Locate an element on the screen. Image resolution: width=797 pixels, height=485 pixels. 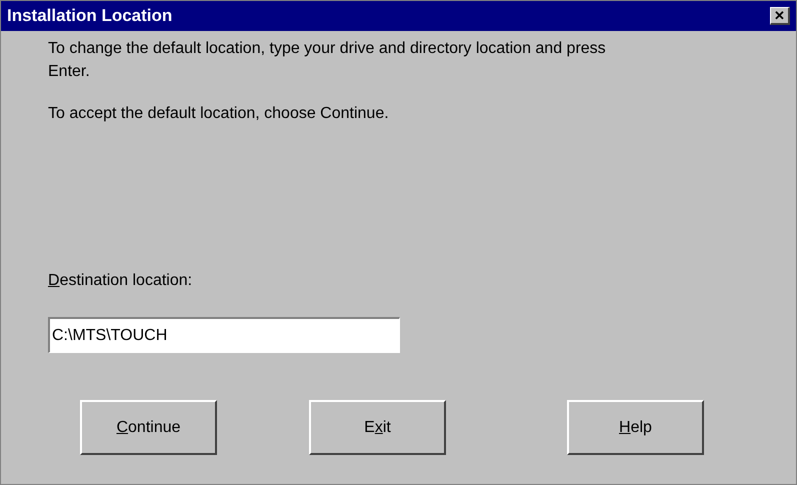
destination-field: C:\MTS\TOUCH is located at coordinates (224, 335).